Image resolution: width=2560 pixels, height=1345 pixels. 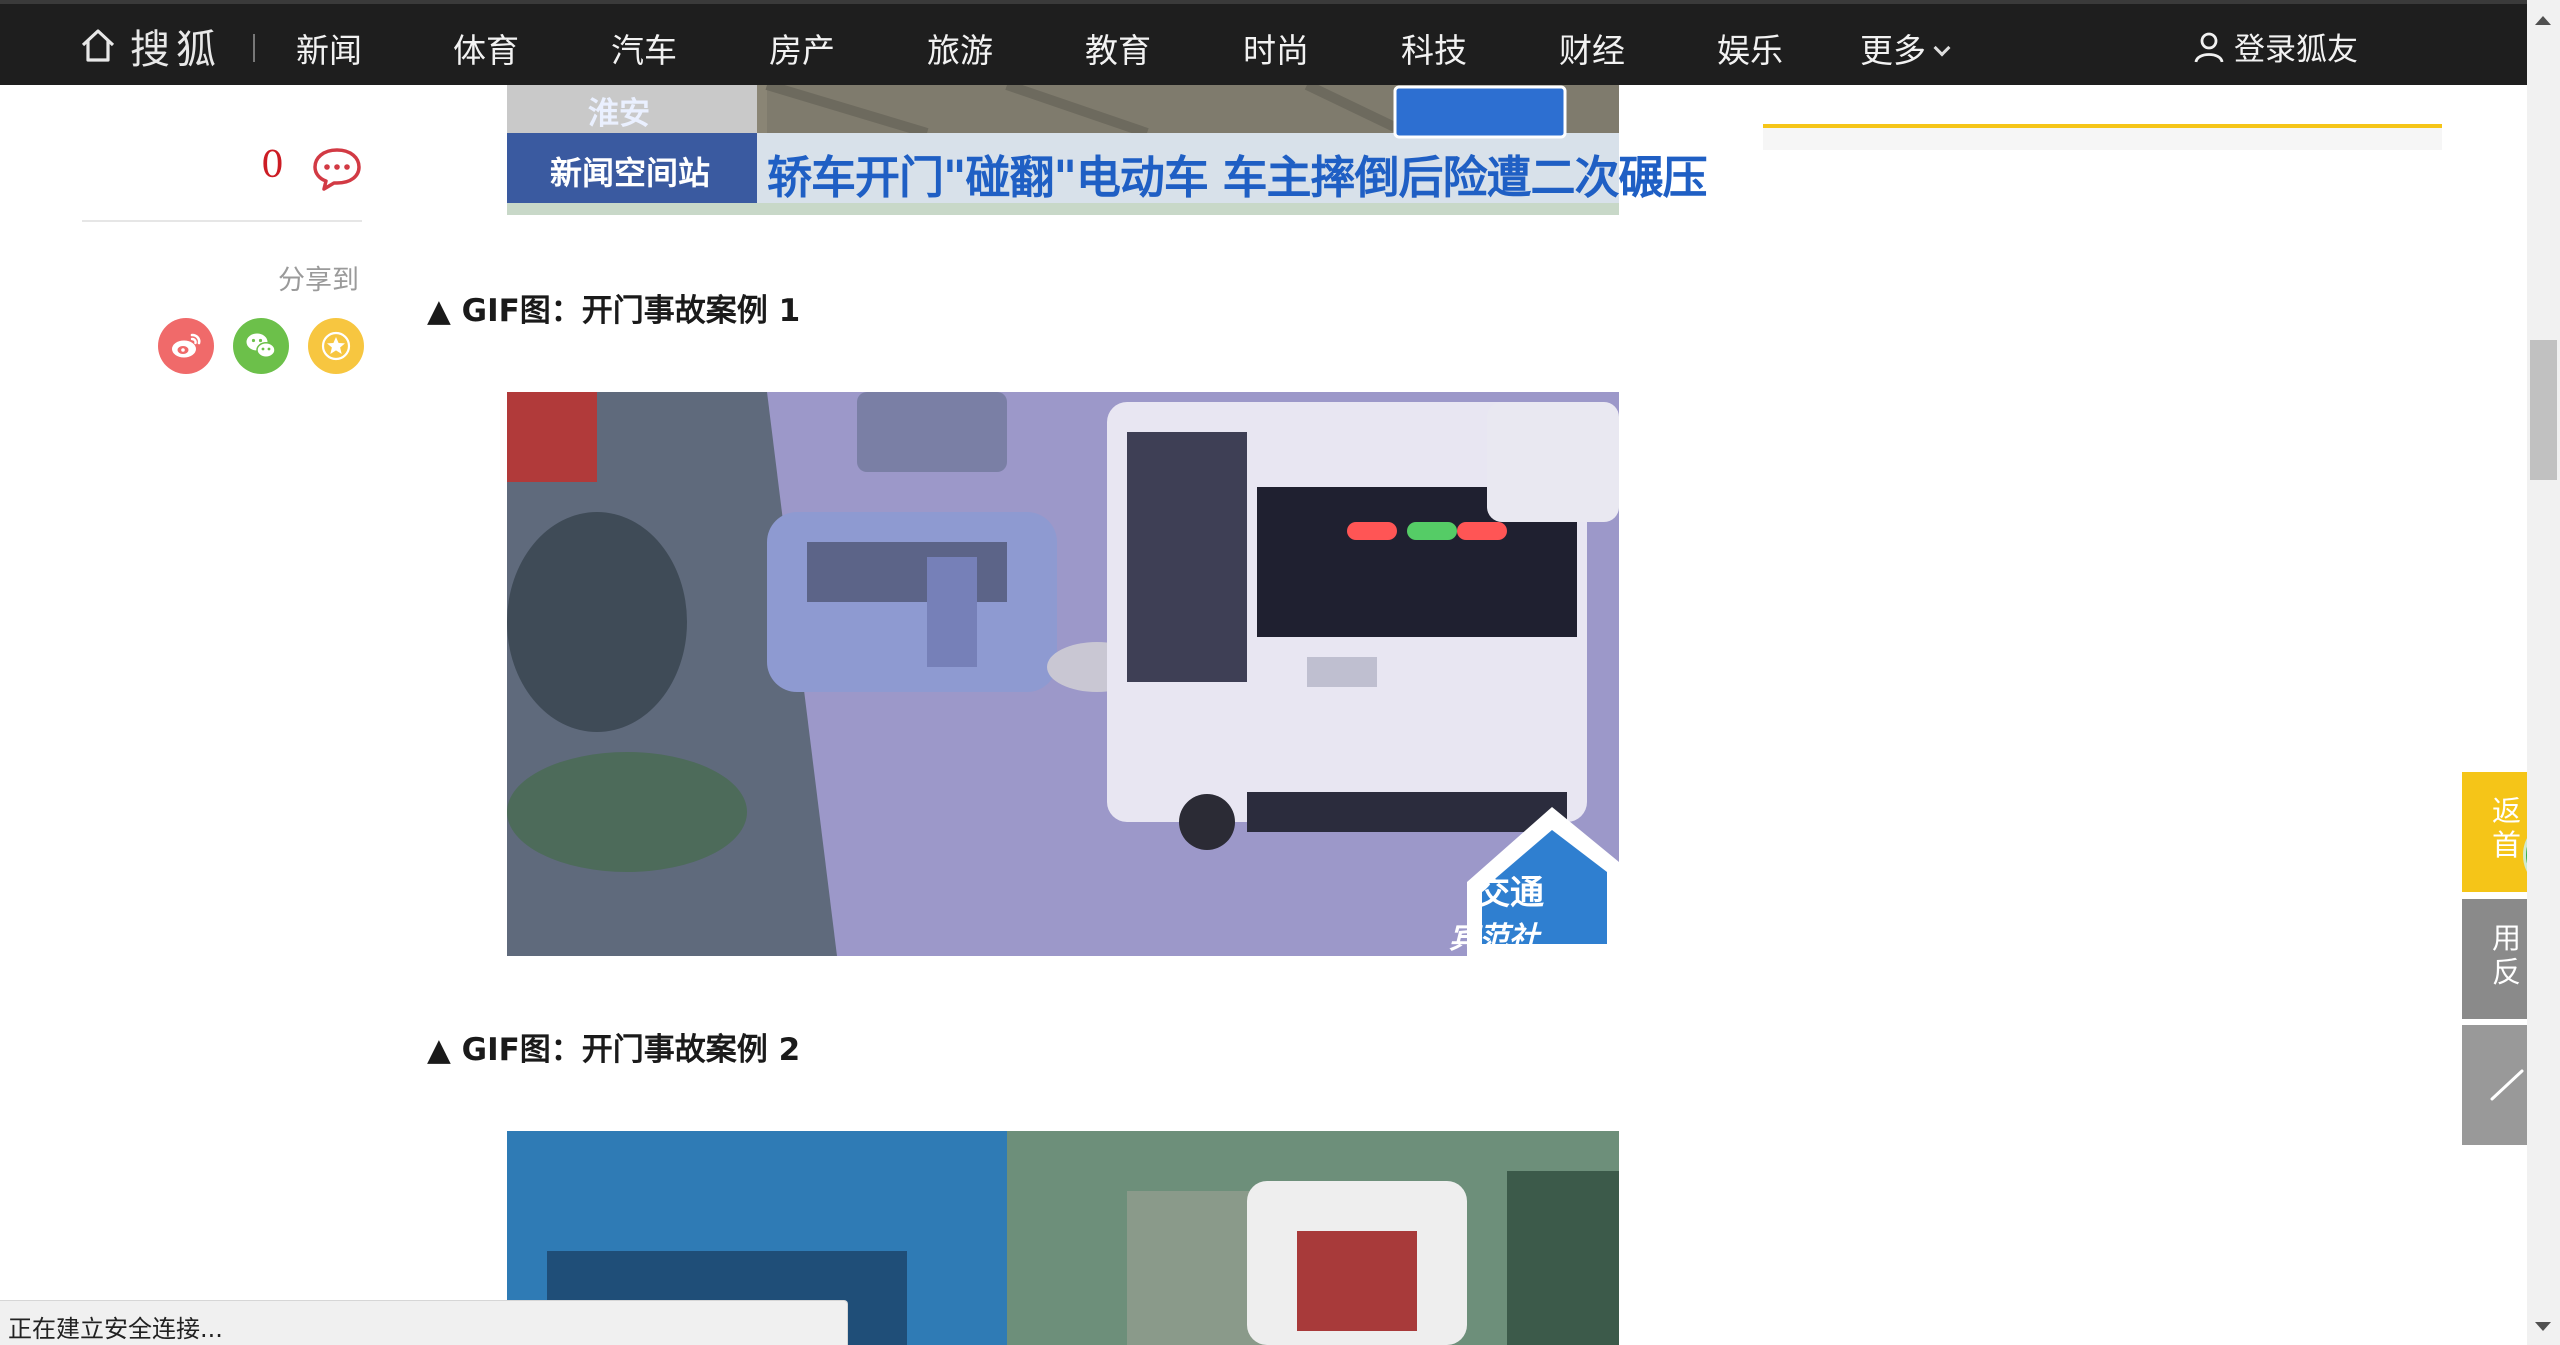 I want to click on login-button: 登录狐友, so click(x=2275, y=46).